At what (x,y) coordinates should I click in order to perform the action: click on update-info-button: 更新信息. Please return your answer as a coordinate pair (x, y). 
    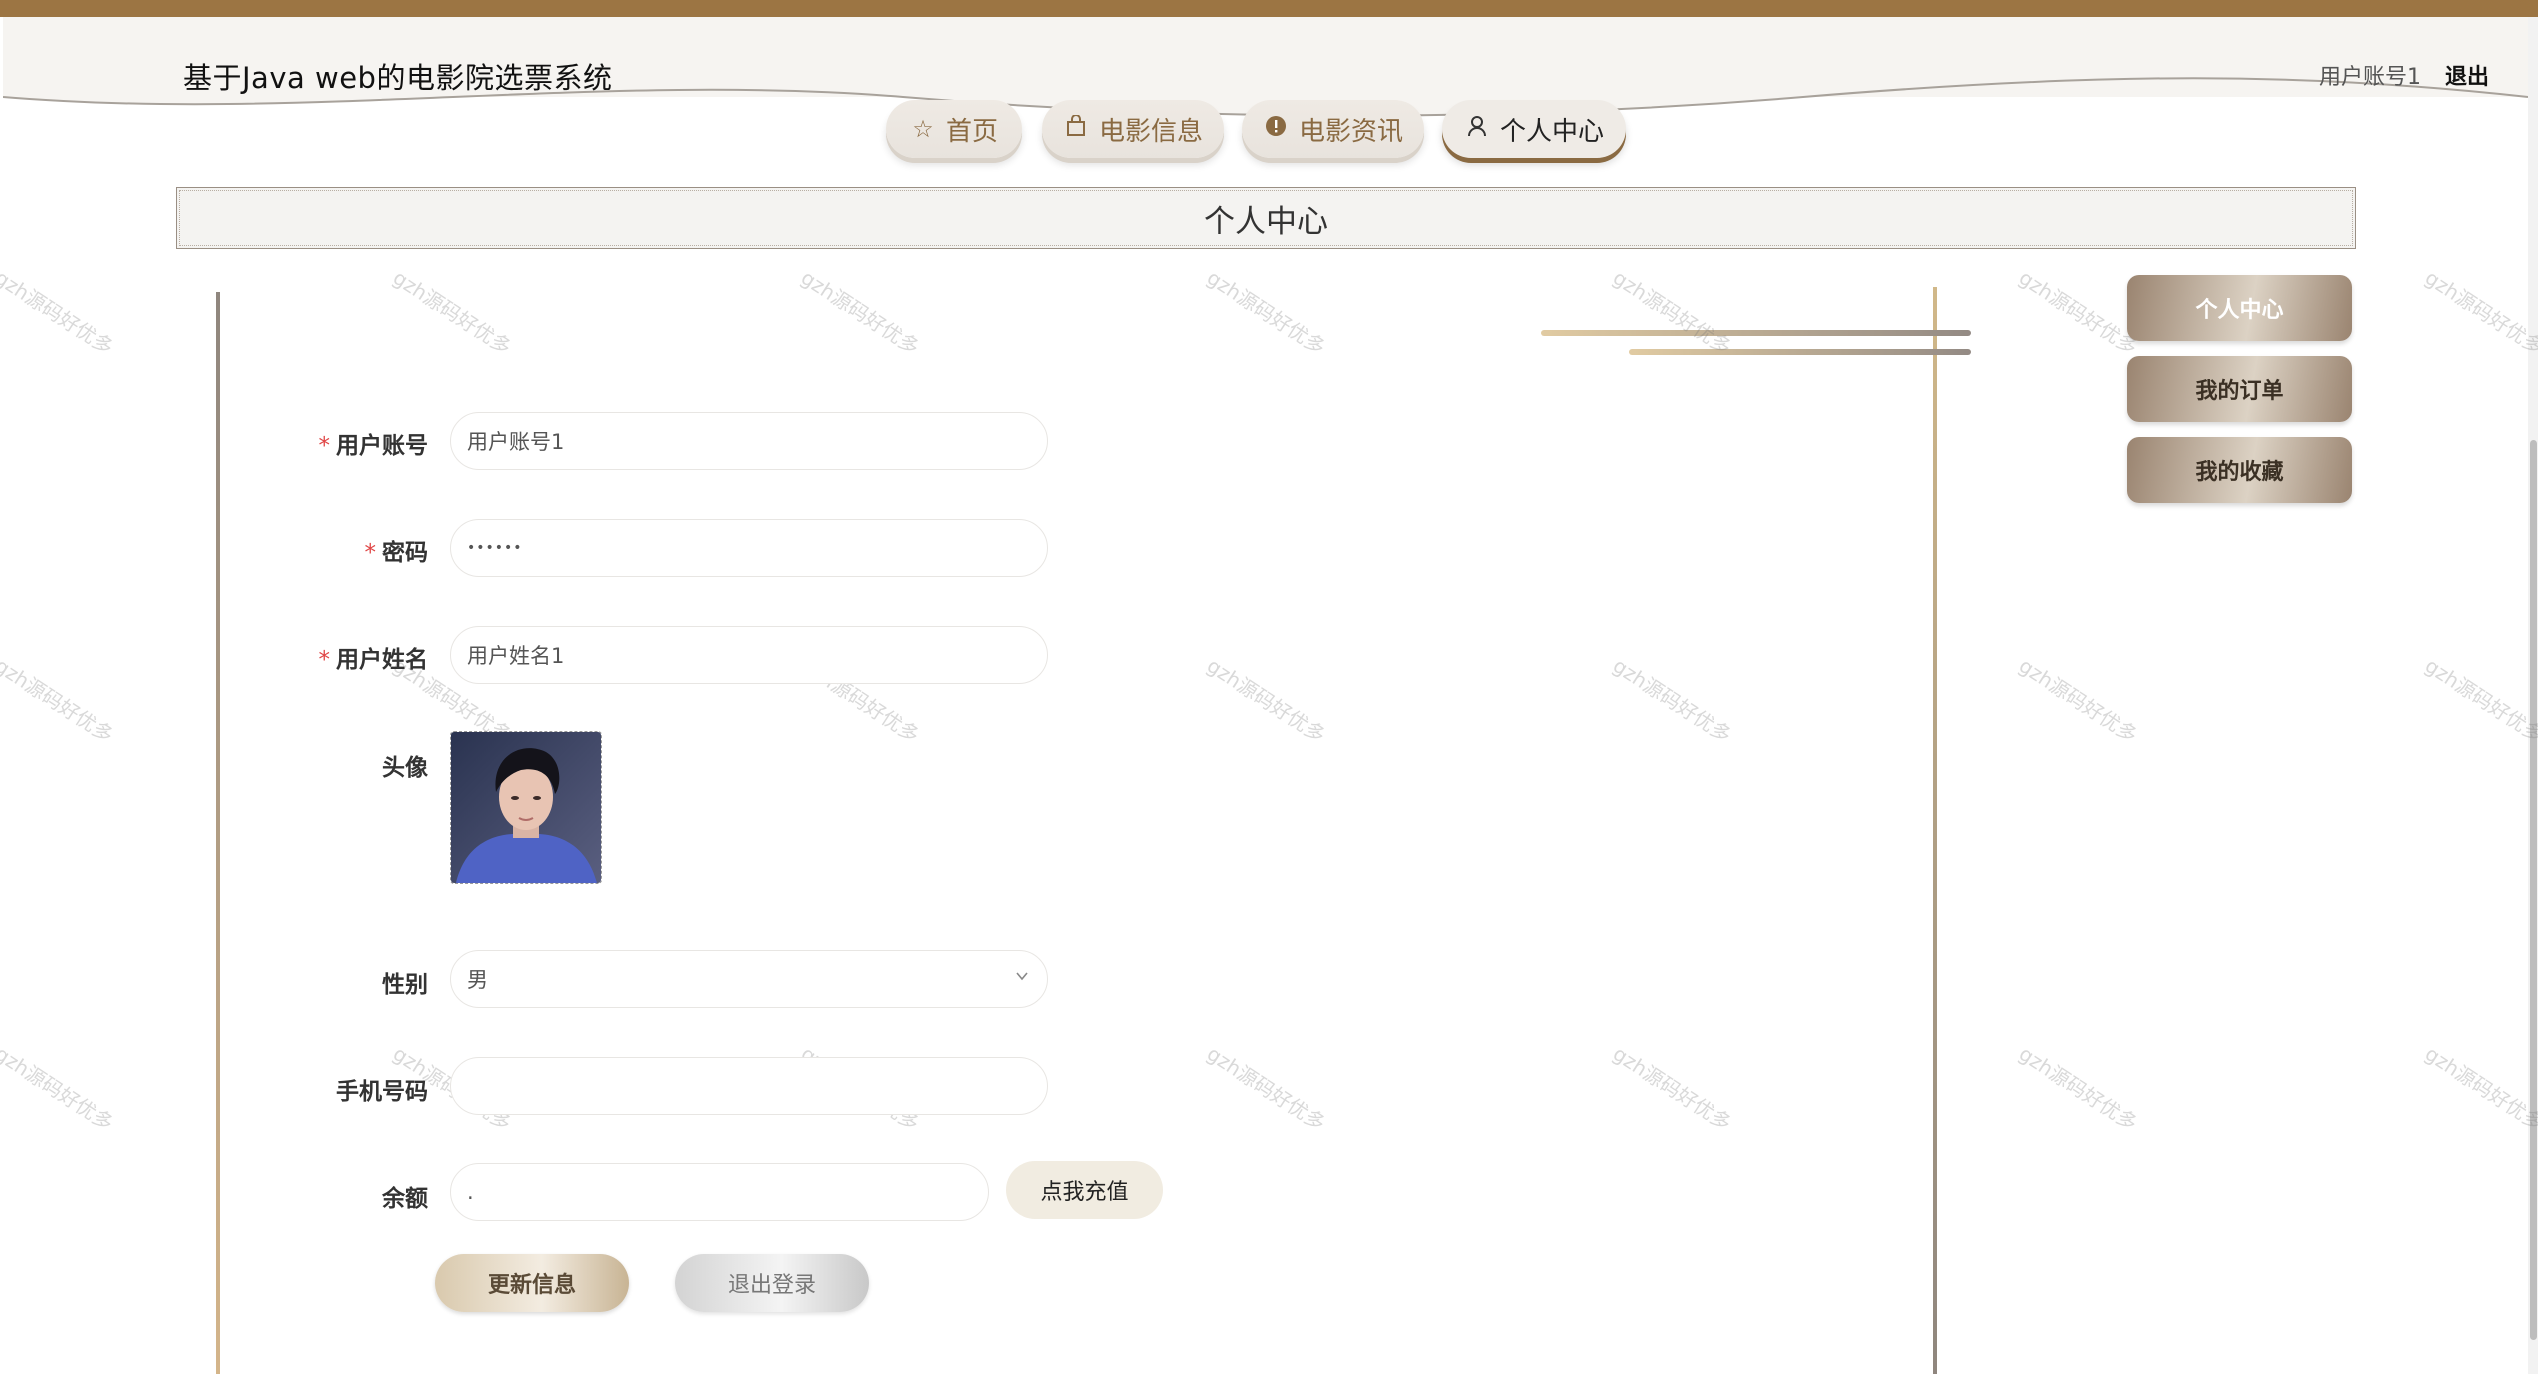
    Looking at the image, I should click on (532, 1283).